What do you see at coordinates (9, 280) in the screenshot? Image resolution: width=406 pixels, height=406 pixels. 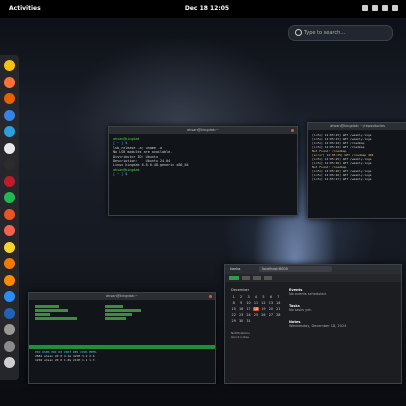 I see `music-icon` at bounding box center [9, 280].